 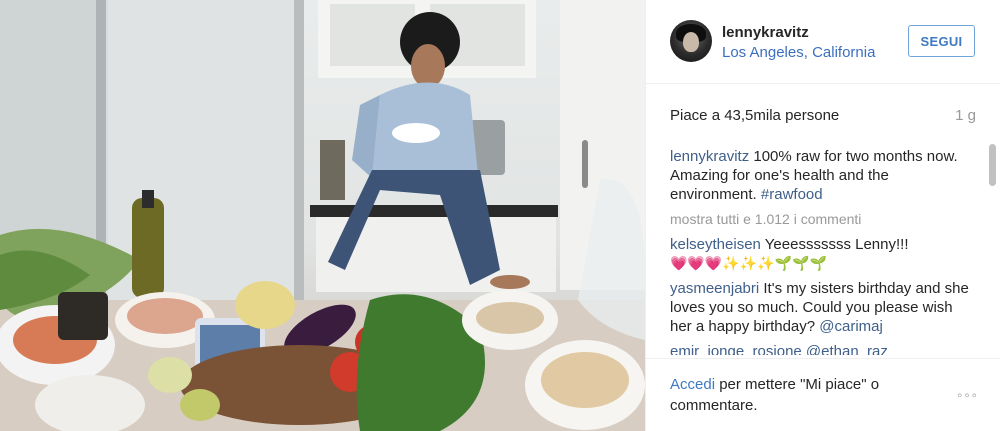 I want to click on comments-scrollbar, so click(x=992, y=247).